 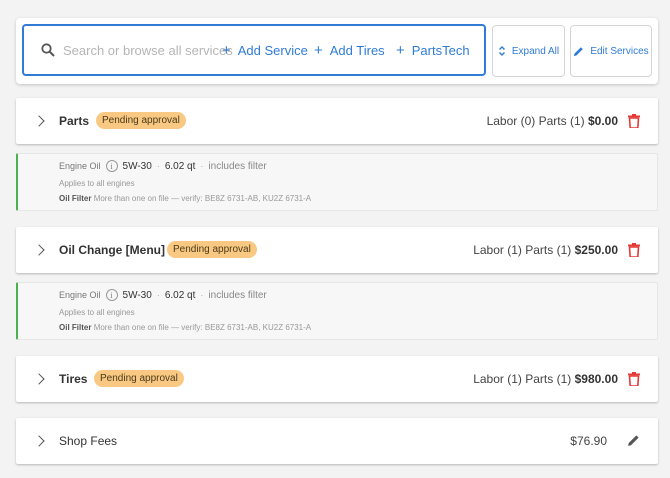 I want to click on edit-services-button: Edit Services, so click(x=611, y=51).